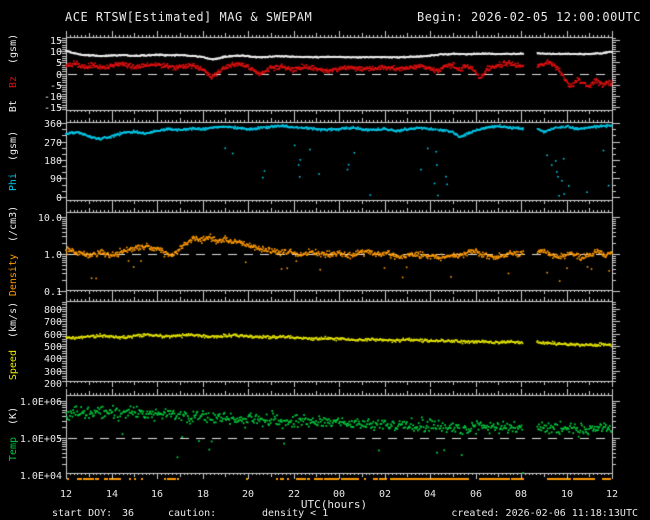  I want to click on y-tick-label: 10.0, so click(50, 218).